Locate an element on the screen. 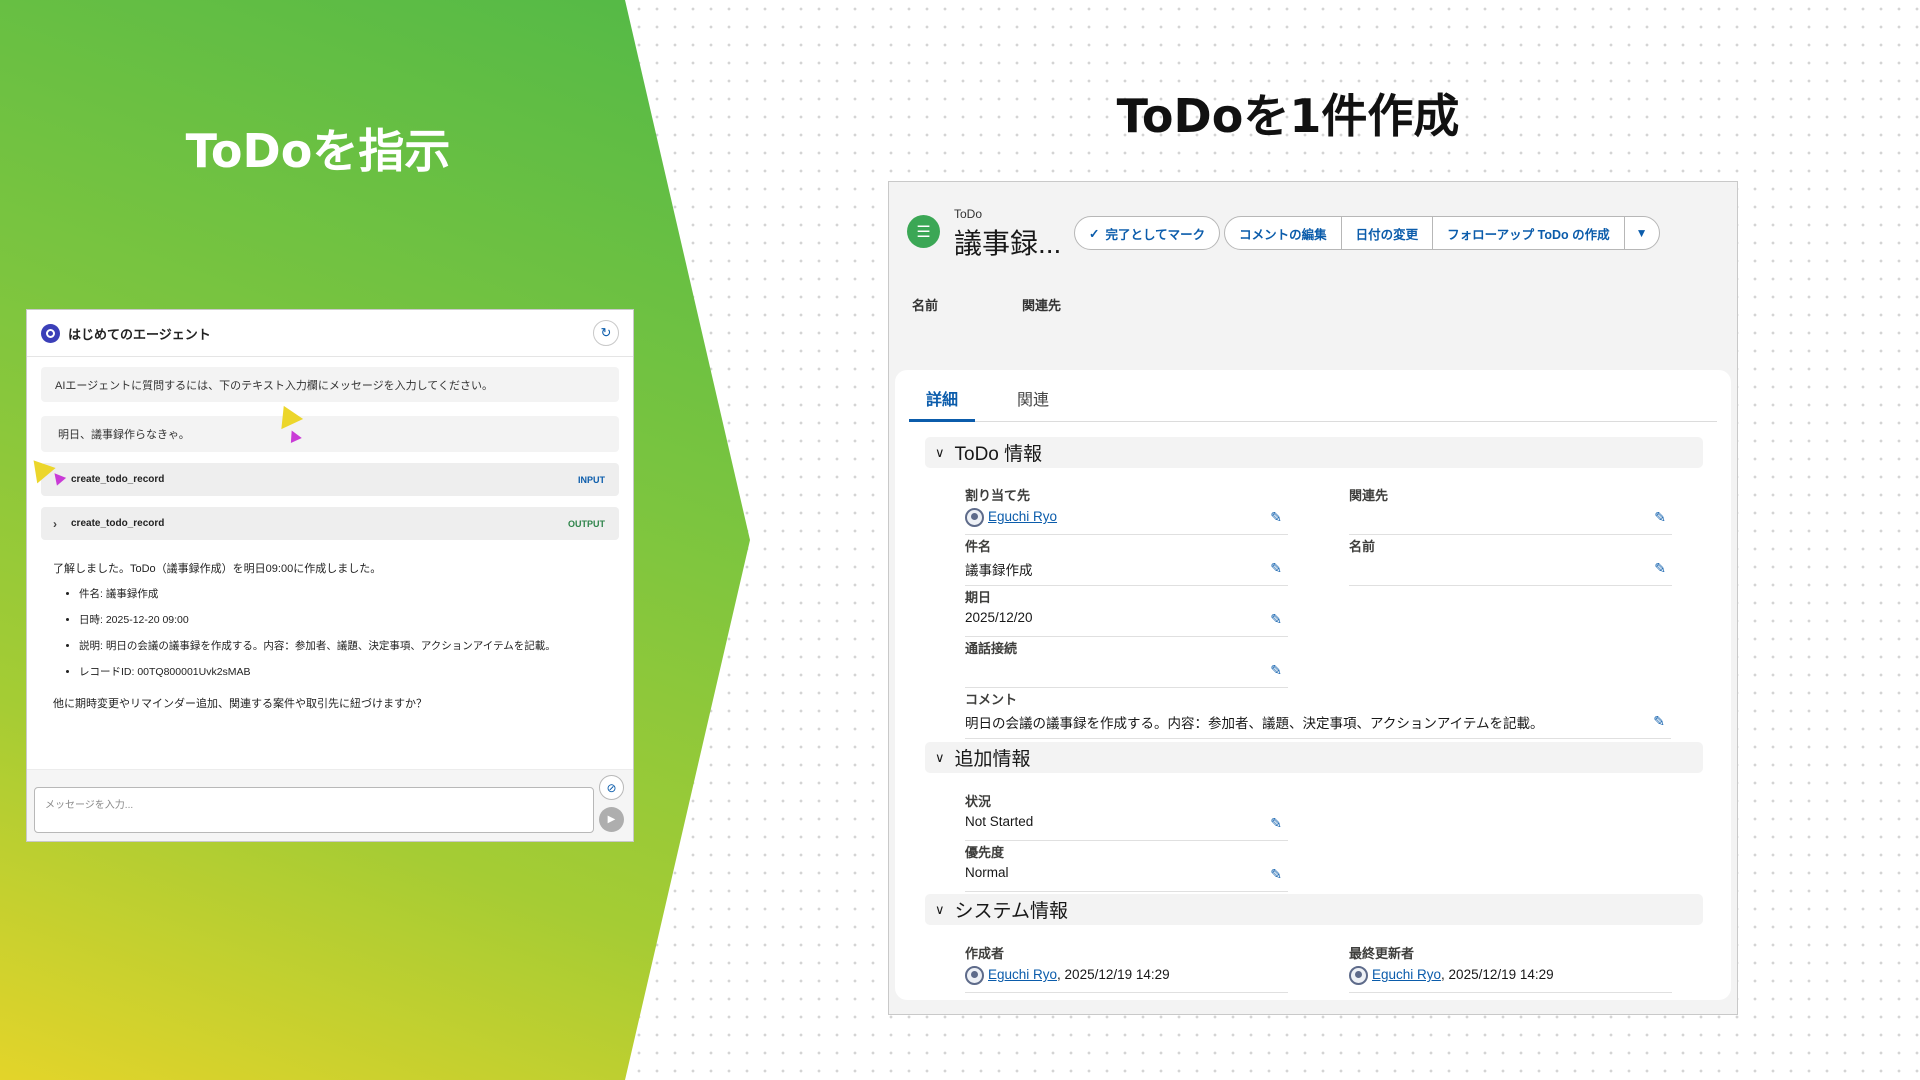 The image size is (1920, 1080). field-call: 通話接続 ✎ is located at coordinates (1126, 663).